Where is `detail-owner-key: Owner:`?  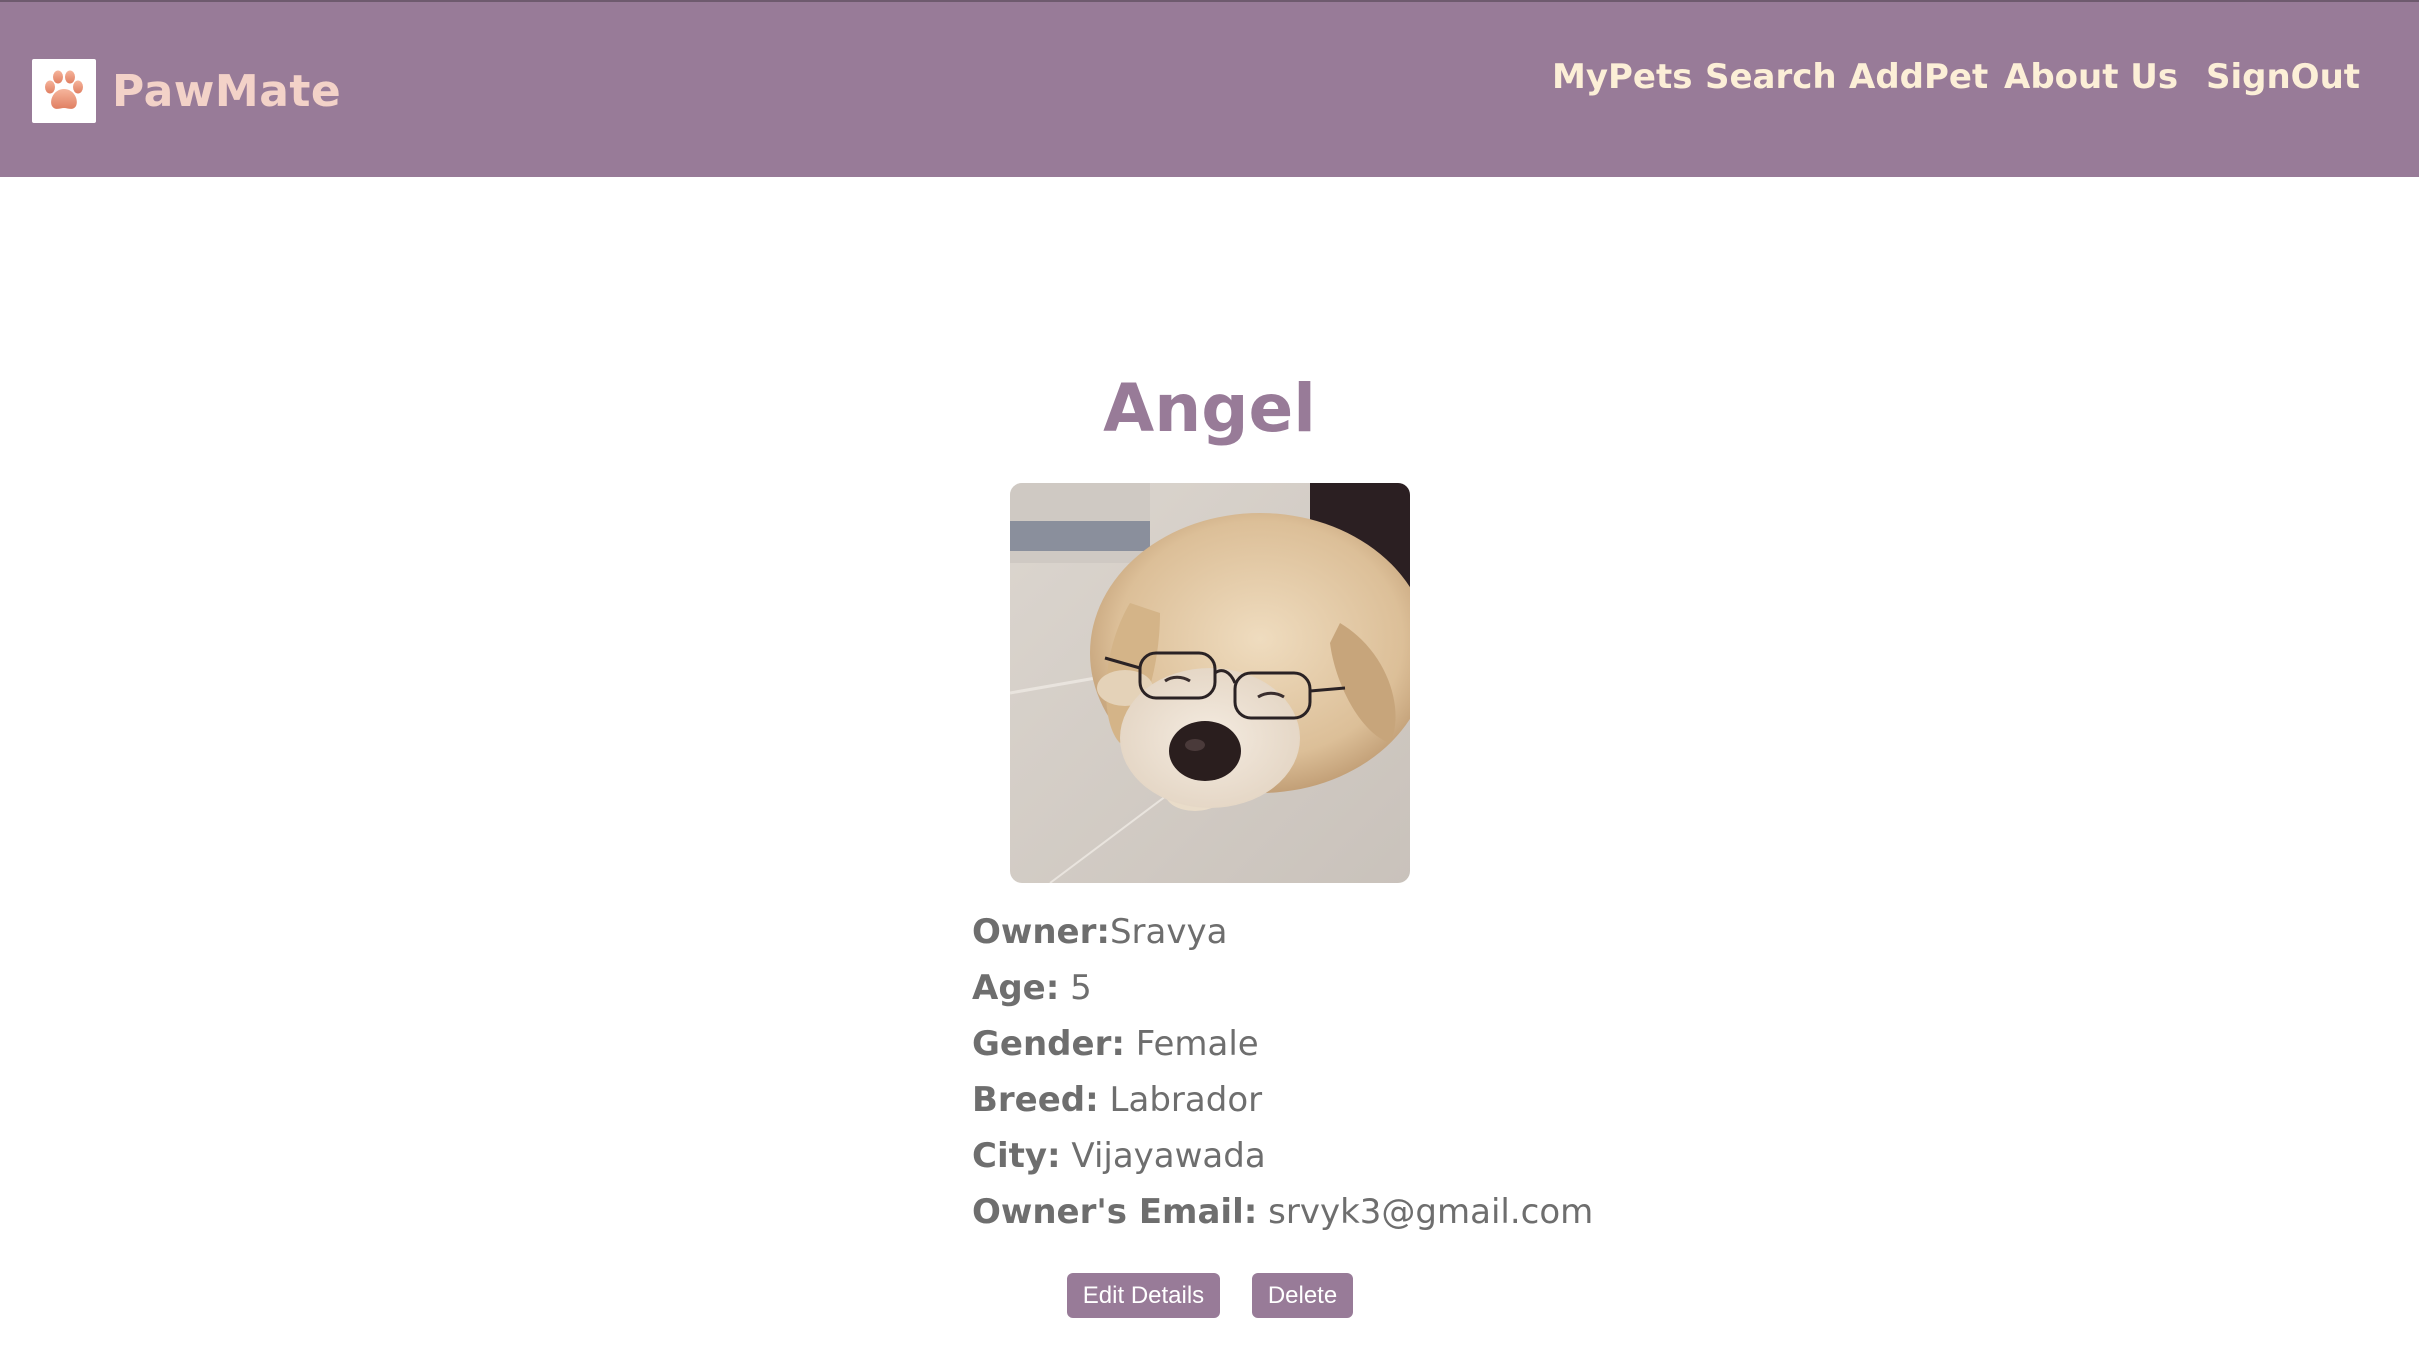
detail-owner-key: Owner: is located at coordinates (1041, 932).